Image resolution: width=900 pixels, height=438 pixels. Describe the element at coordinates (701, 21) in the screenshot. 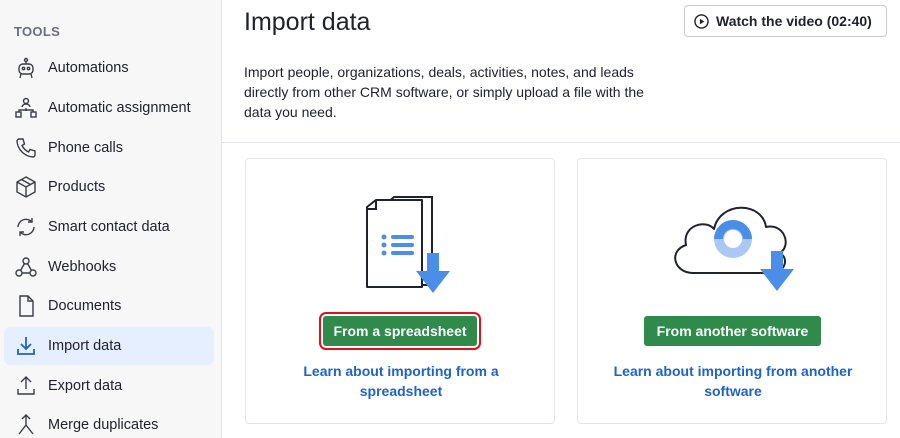

I see `play-icon` at that location.